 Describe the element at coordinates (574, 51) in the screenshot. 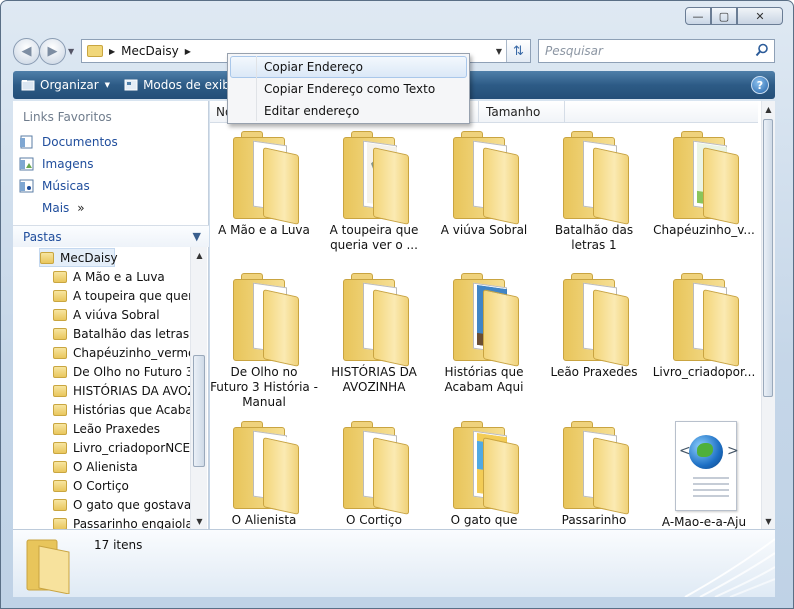

I see `search-input: Pesquisar` at that location.